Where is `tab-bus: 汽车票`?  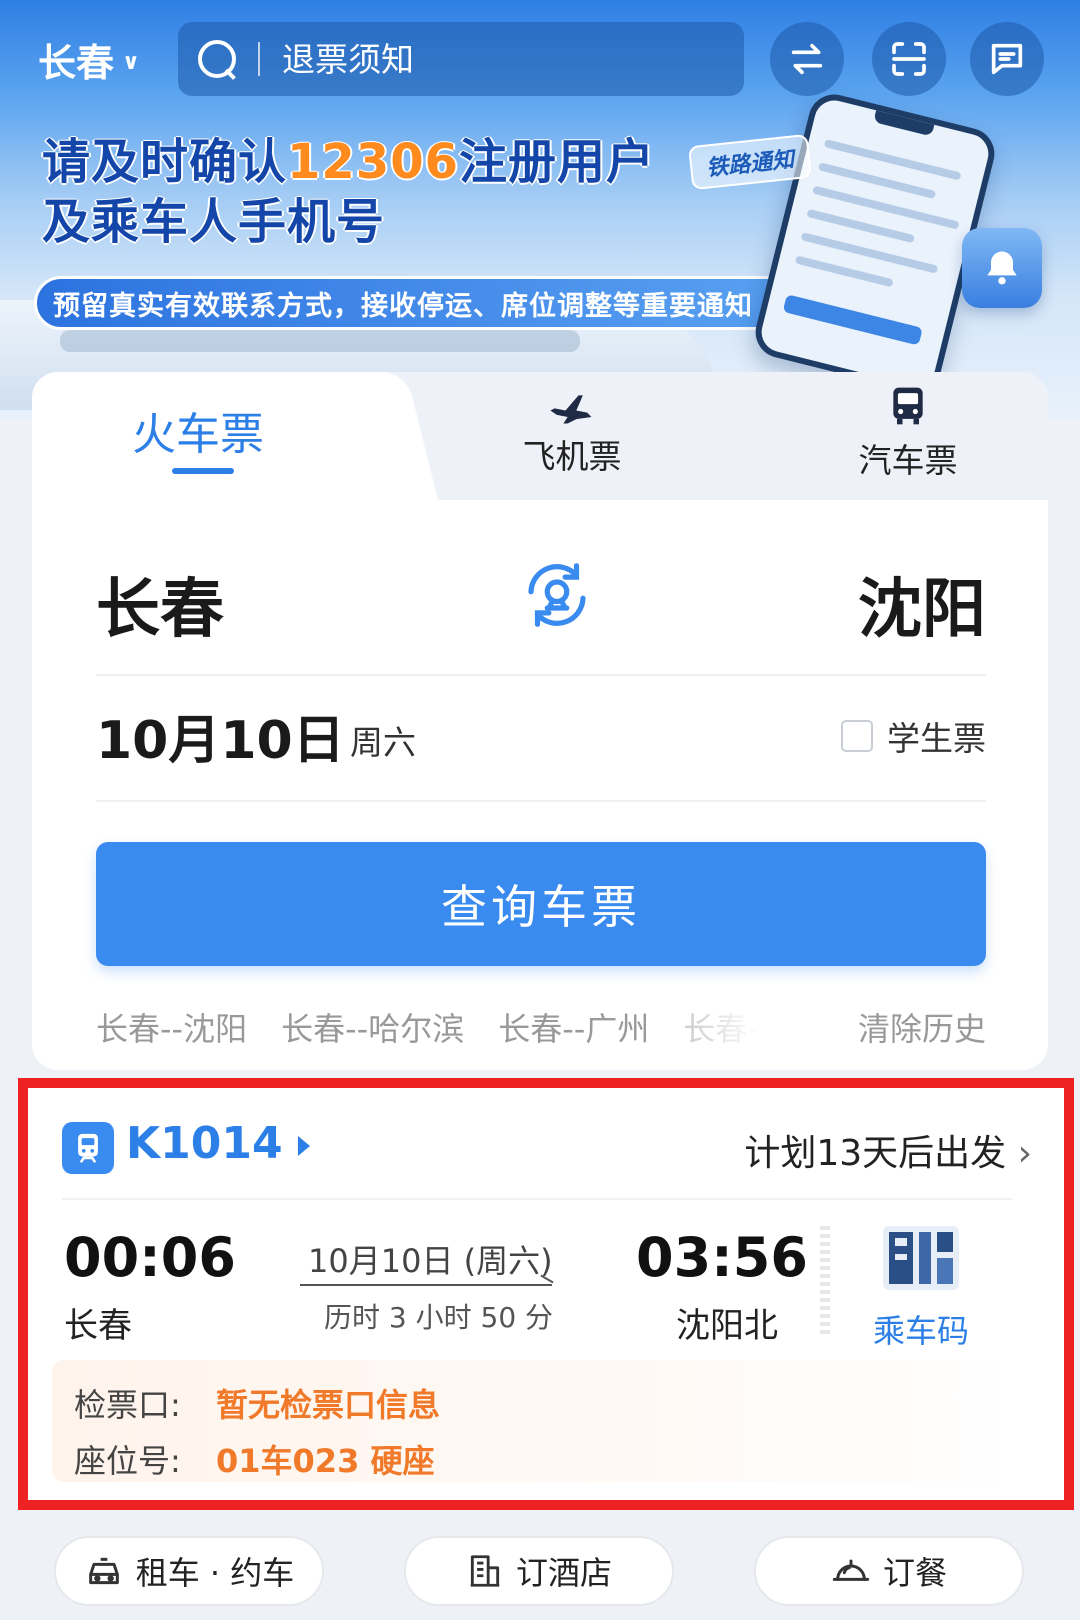 tab-bus: 汽车票 is located at coordinates (908, 439).